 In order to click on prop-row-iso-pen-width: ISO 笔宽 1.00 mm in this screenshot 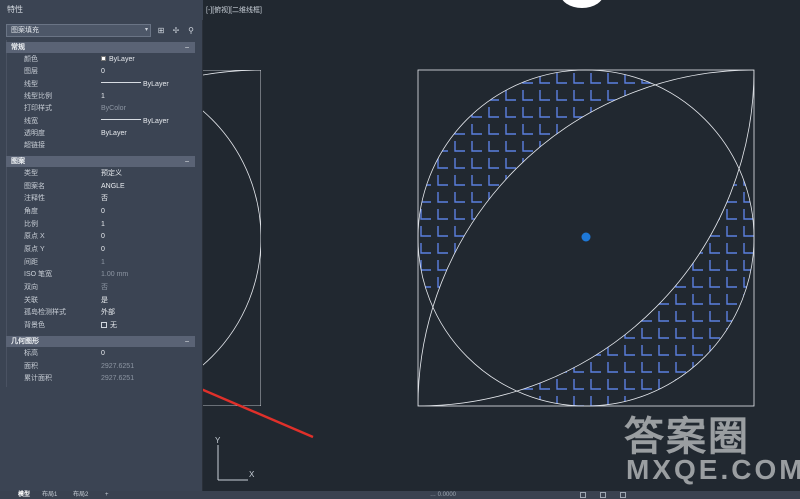, I will do `click(100, 275)`.